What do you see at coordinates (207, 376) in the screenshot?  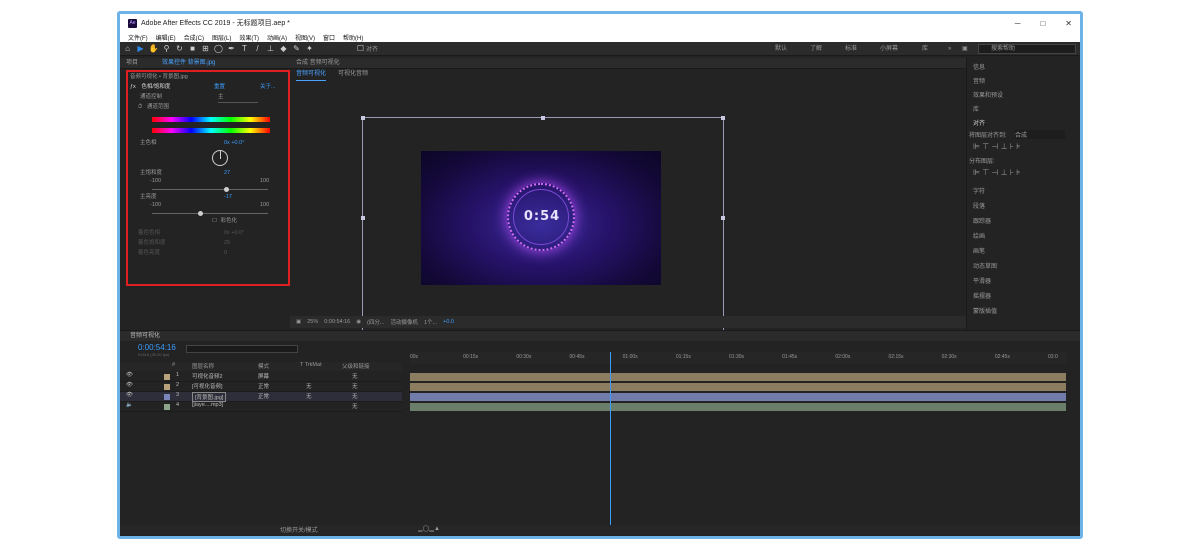 I see `layer-name: 可视化音频2` at bounding box center [207, 376].